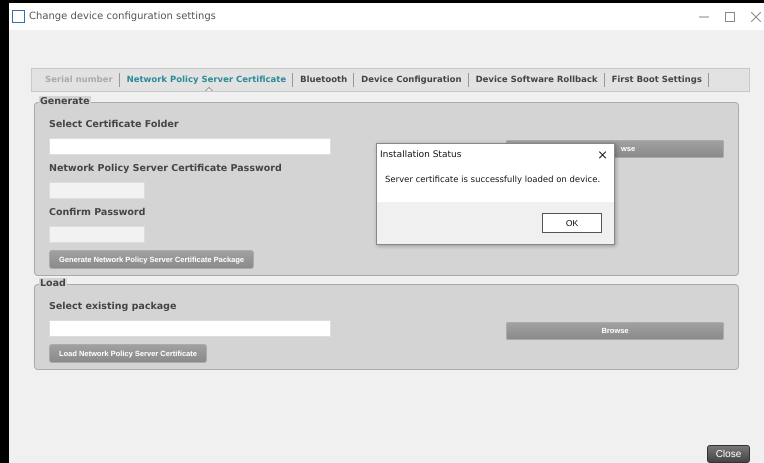  I want to click on ok-button: OK, so click(572, 223).